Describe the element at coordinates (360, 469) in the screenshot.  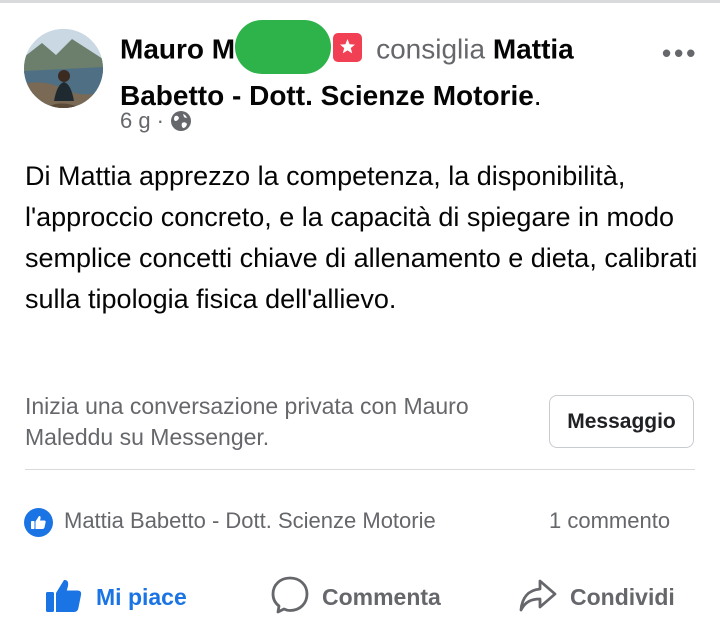
I see `section-divider` at that location.